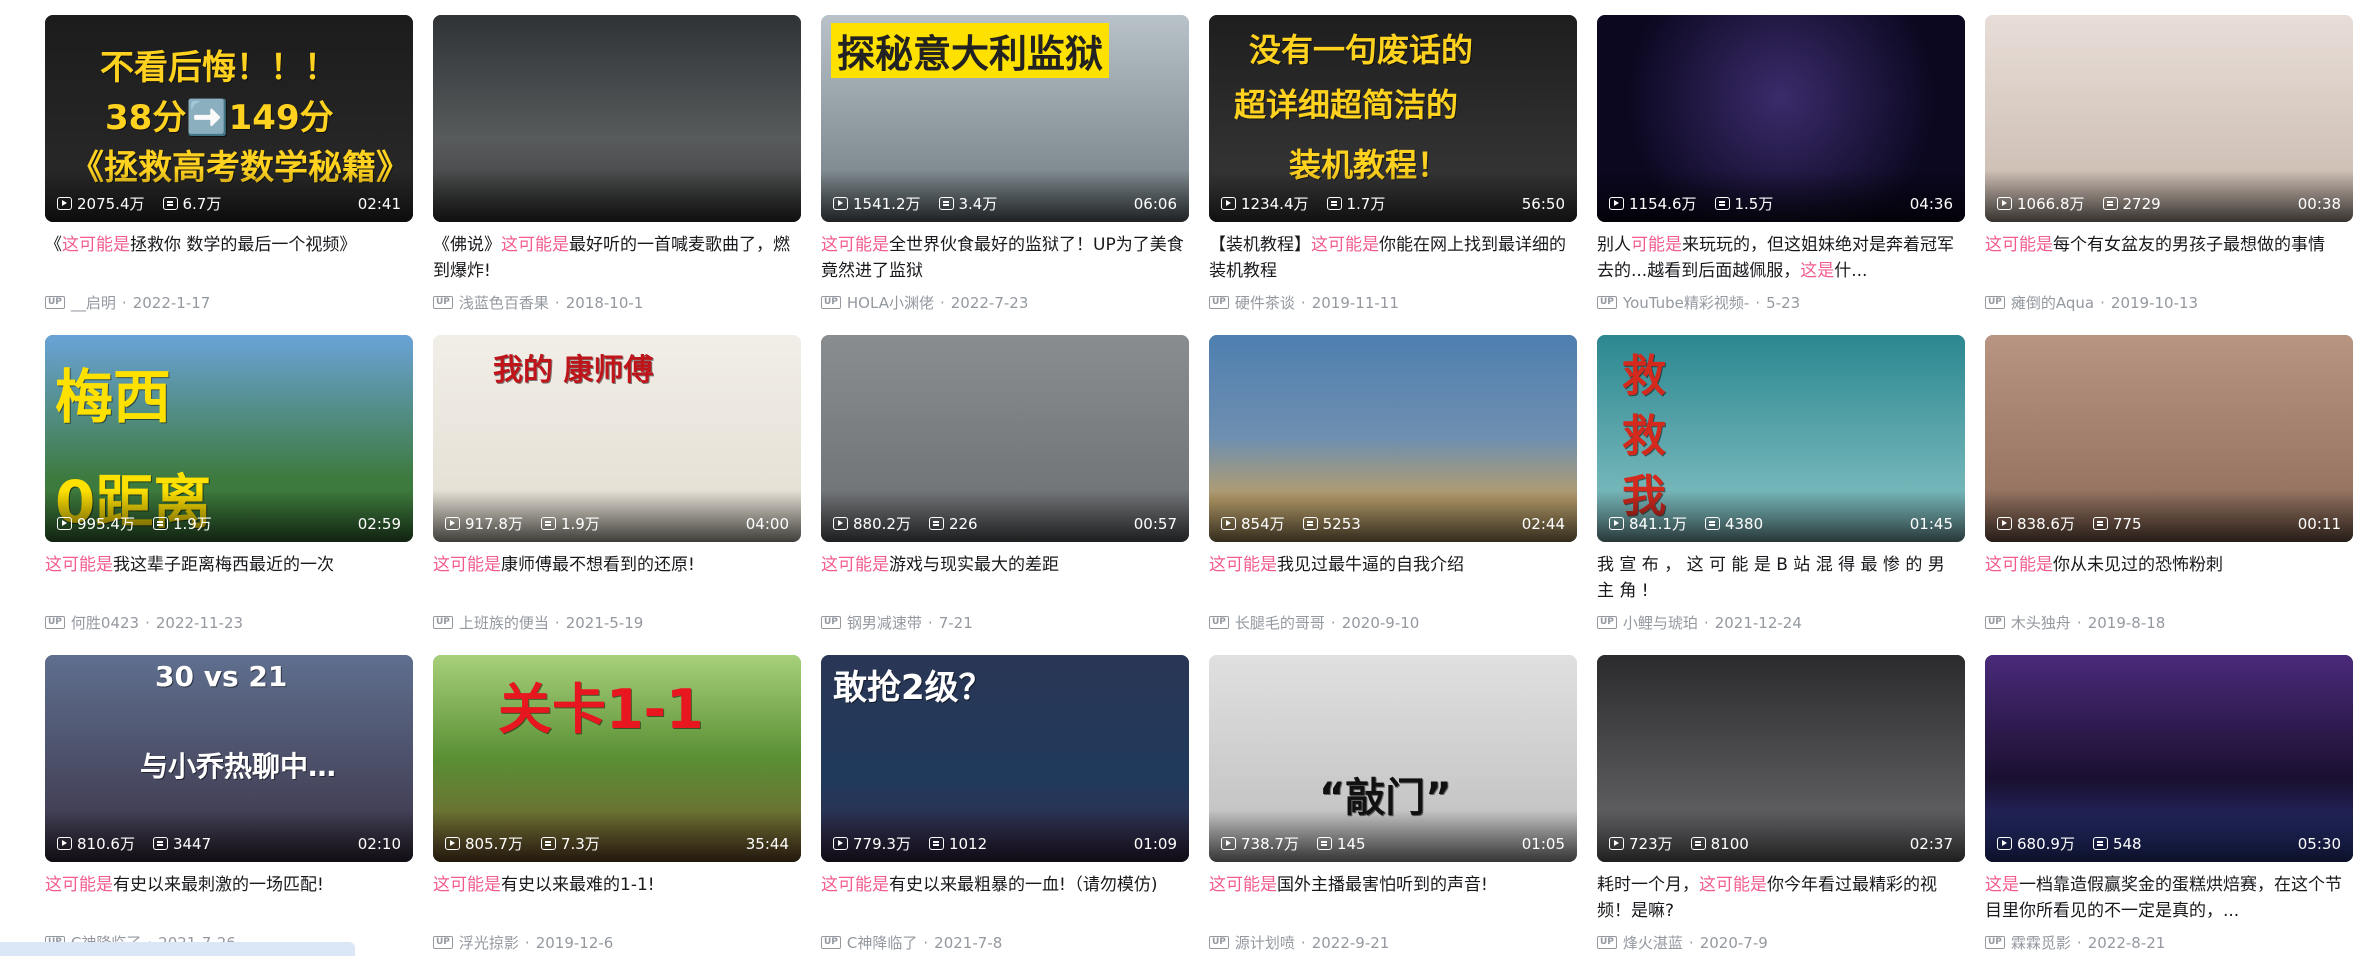  Describe the element at coordinates (2169, 758) in the screenshot. I see `video-thumbnail: 680.9万 548 05:30` at that location.